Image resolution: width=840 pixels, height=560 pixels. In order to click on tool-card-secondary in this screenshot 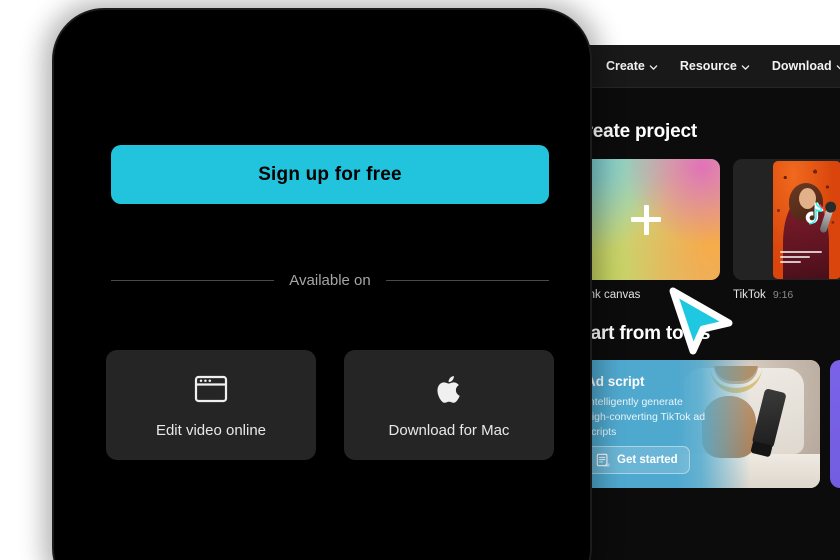, I will do `click(835, 424)`.